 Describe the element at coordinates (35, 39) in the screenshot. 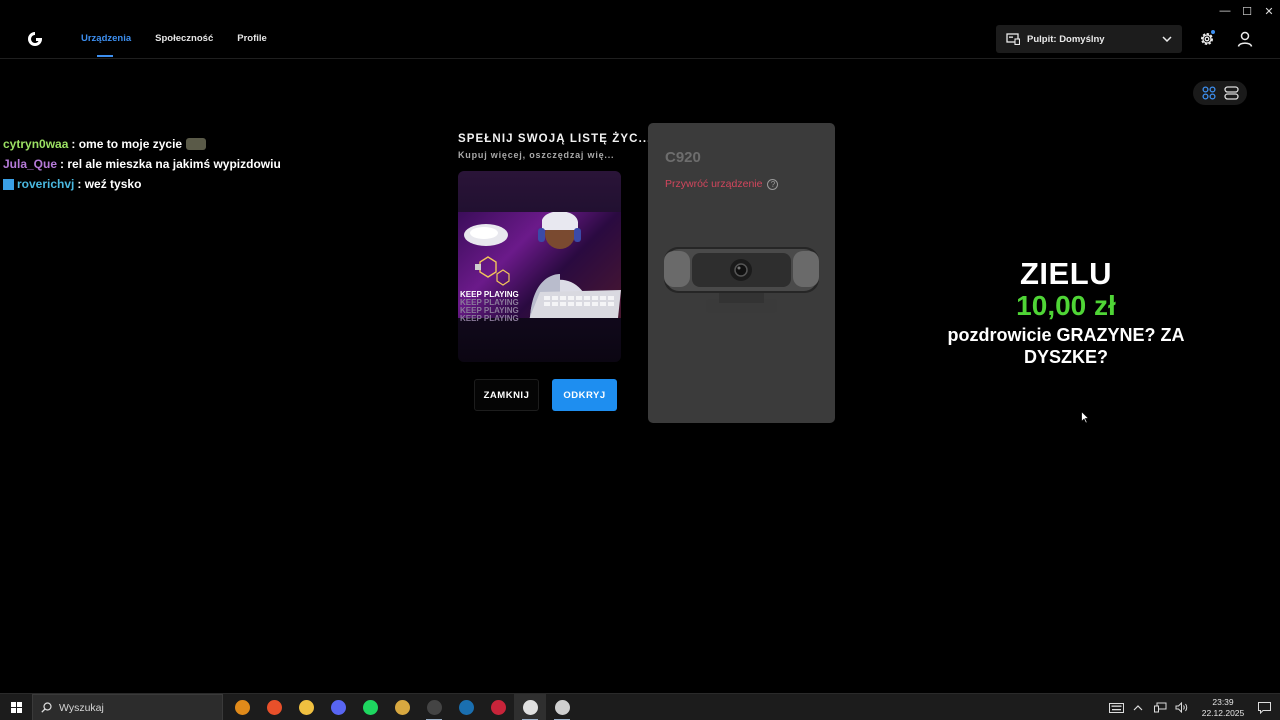

I see `logitech-g-logo-icon` at that location.